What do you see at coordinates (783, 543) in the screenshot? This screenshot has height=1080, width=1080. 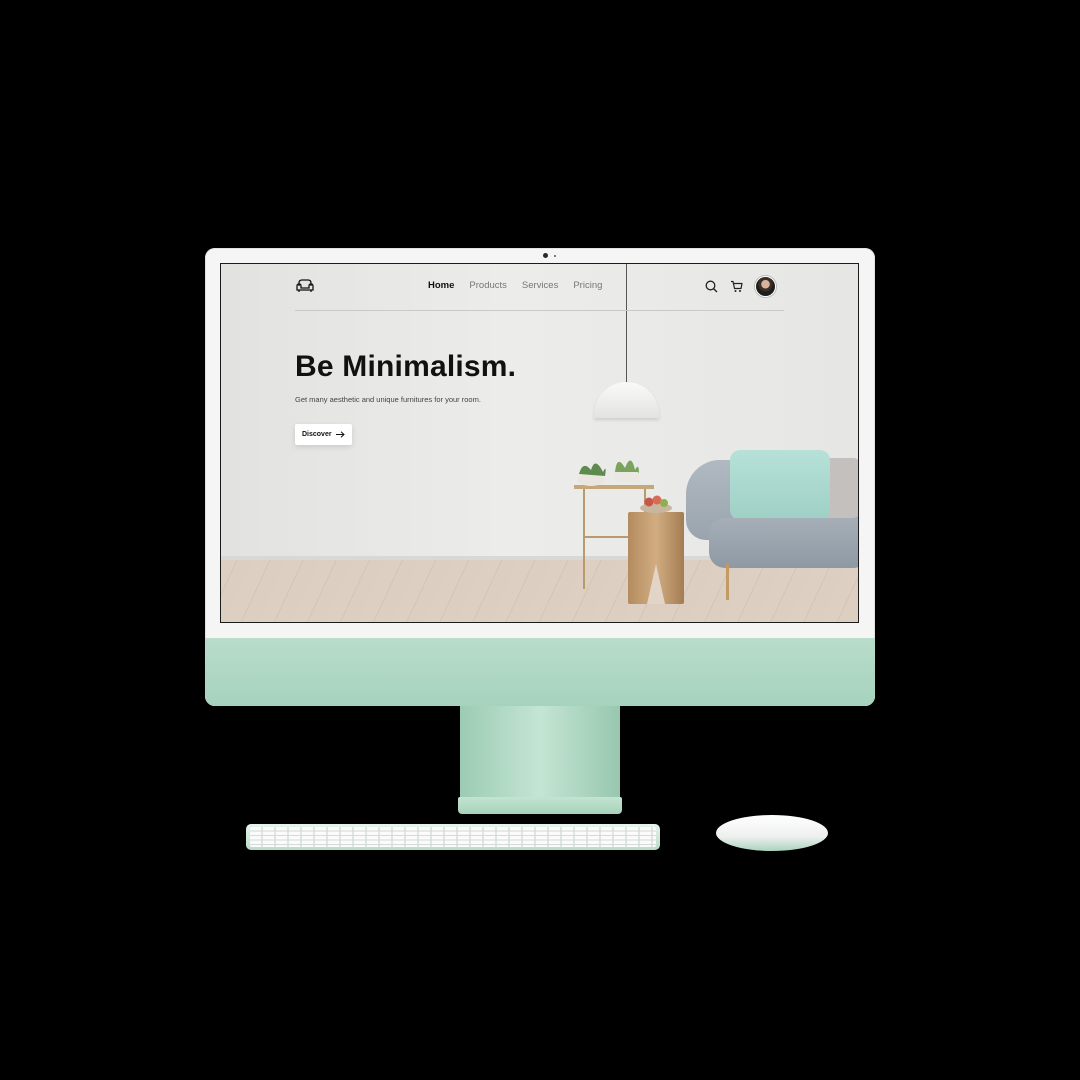 I see `sofa-seat` at bounding box center [783, 543].